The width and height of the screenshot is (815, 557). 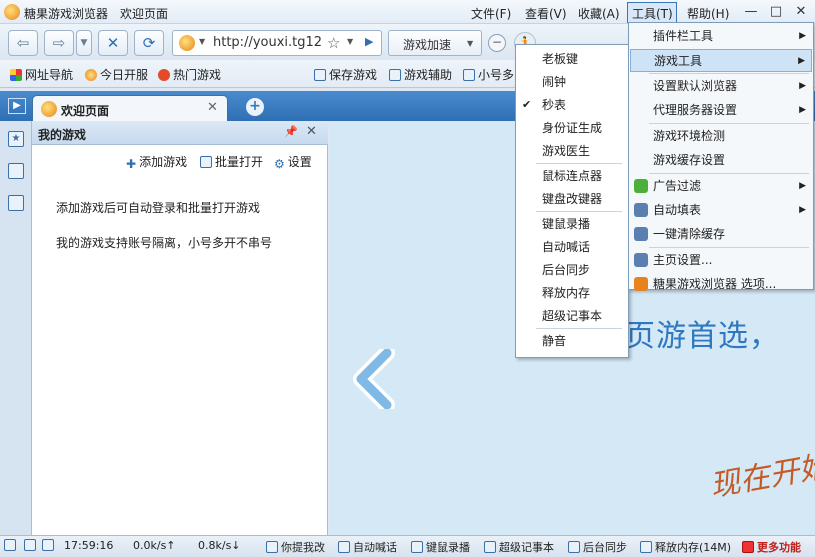 I want to click on game-accelerate-button: 游戏加速 ▼, so click(x=435, y=43).